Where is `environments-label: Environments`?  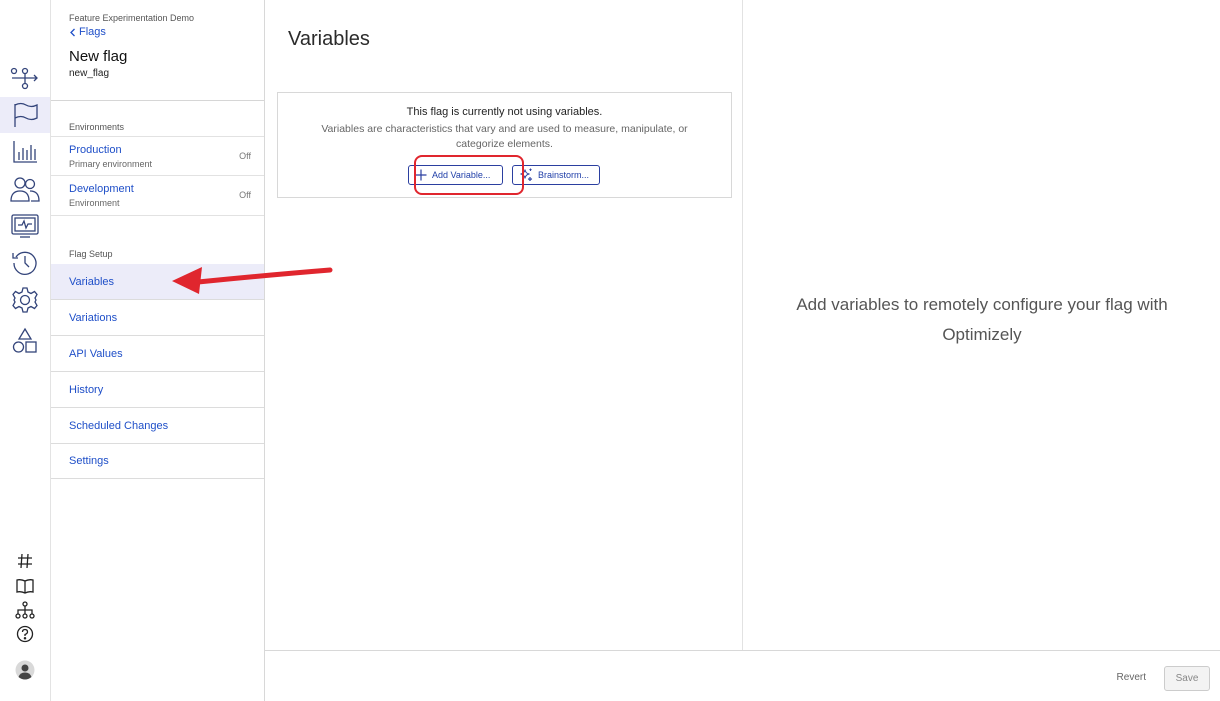 environments-label: Environments is located at coordinates (97, 127).